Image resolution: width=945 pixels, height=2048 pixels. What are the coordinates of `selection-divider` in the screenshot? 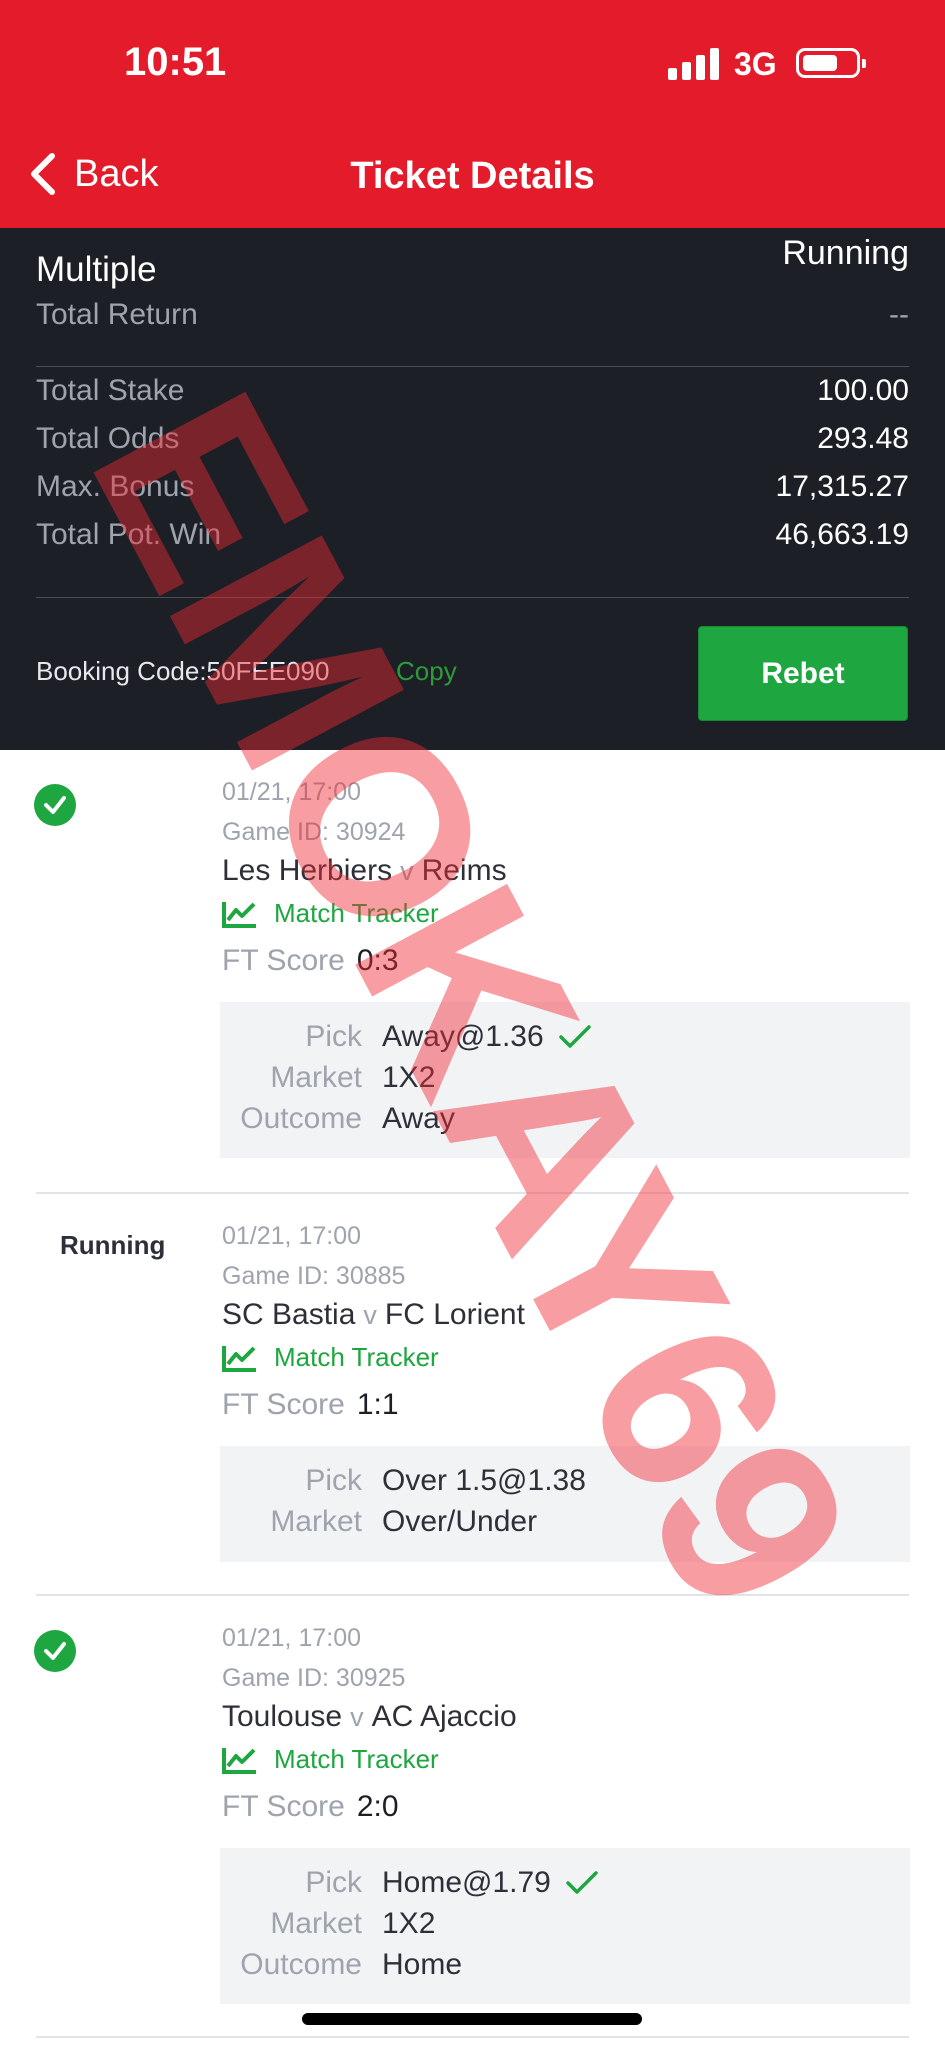 It's located at (472, 2037).